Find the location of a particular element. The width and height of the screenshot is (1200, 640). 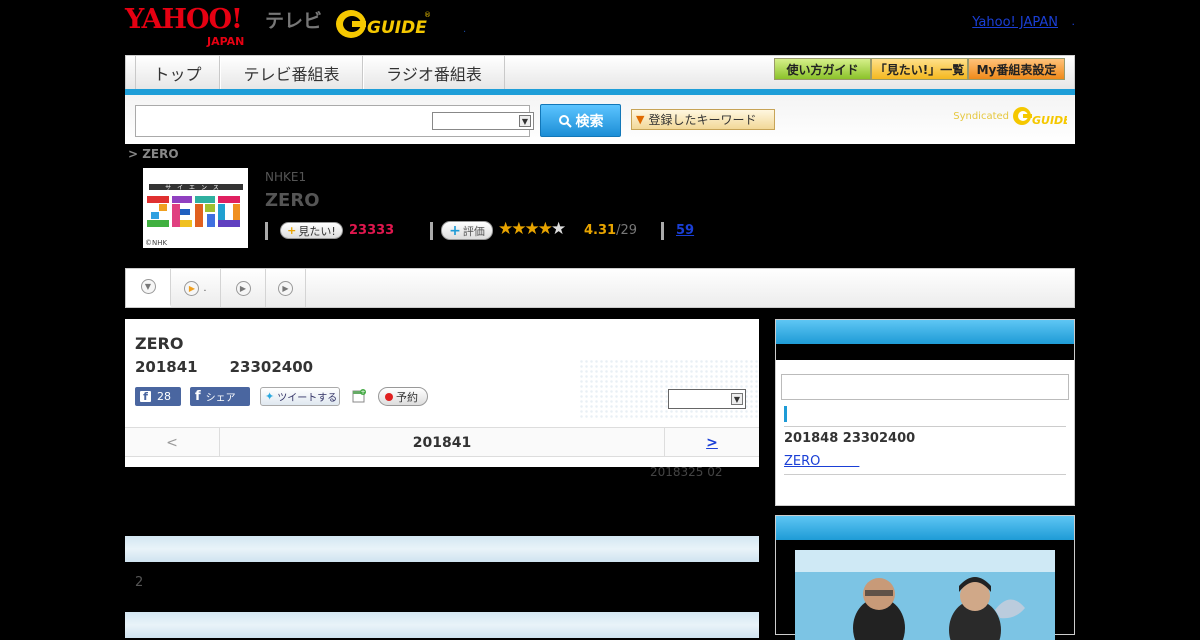

channel-name: NHKE1 is located at coordinates (286, 177).